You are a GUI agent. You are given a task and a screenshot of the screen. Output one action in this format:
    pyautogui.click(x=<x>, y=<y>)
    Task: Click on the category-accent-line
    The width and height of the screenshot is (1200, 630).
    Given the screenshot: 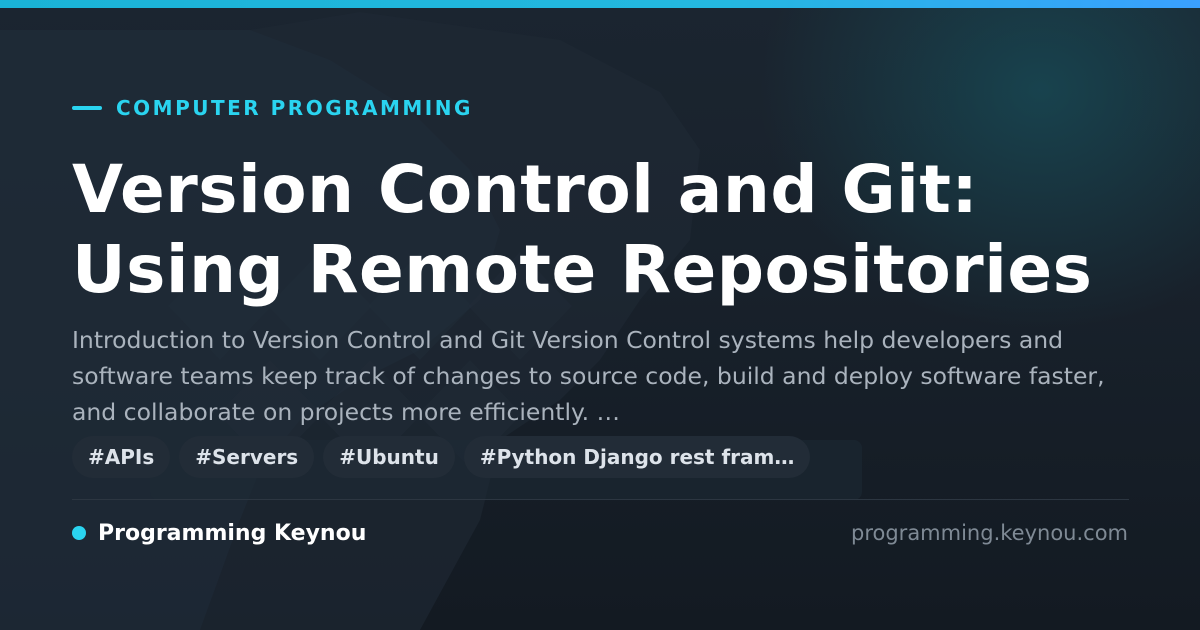 What is the action you would take?
    pyautogui.click(x=87, y=108)
    